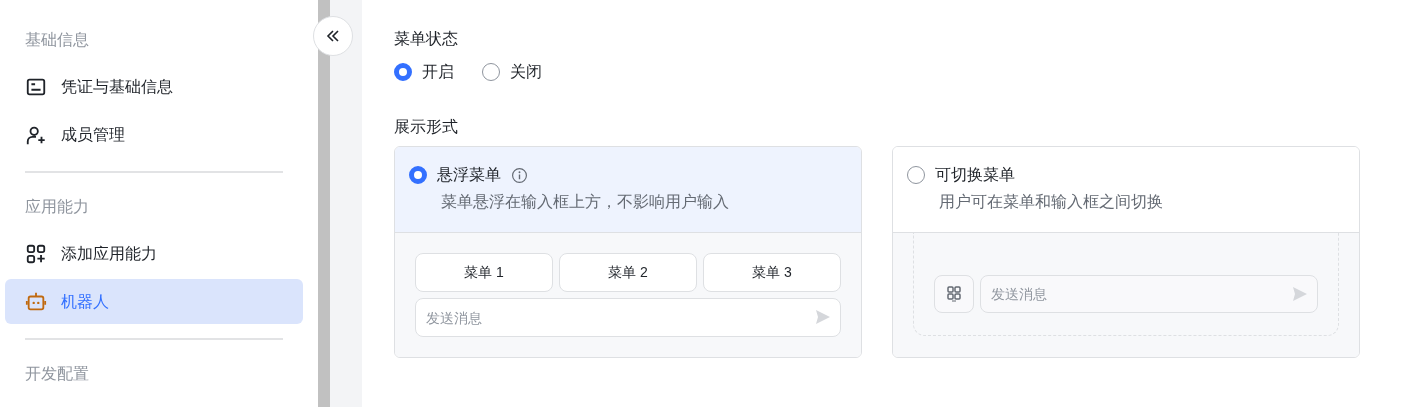 This screenshot has height=407, width=1406. What do you see at coordinates (519, 175) in the screenshot?
I see `info-icon` at bounding box center [519, 175].